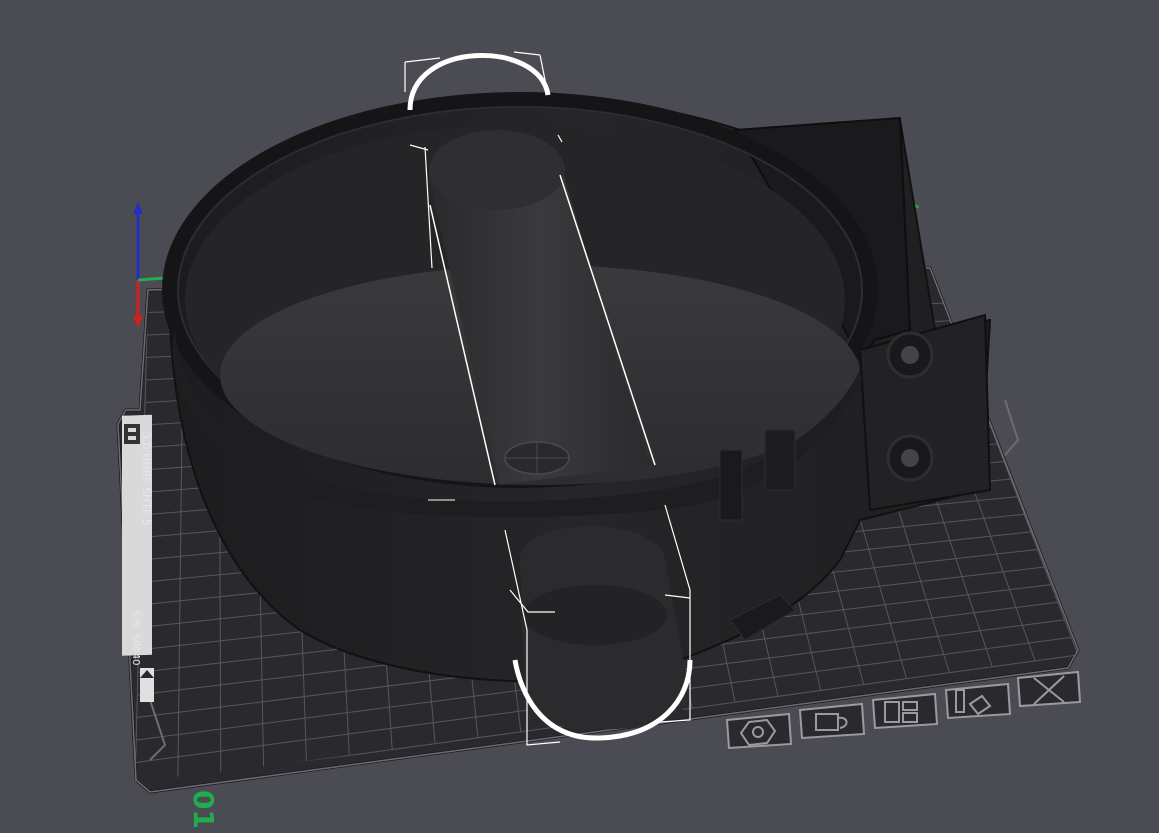 Image resolution: width=1159 pixels, height=833 pixels. Describe the element at coordinates (978, 701) in the screenshot. I see `shapes-icon` at that location.